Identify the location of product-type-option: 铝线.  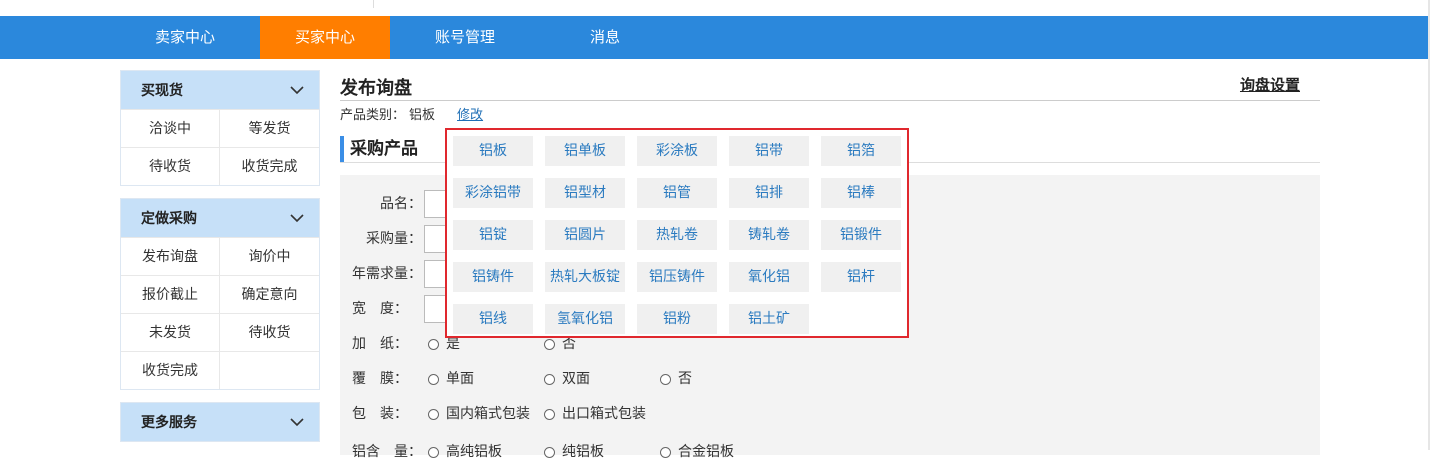
(493, 319).